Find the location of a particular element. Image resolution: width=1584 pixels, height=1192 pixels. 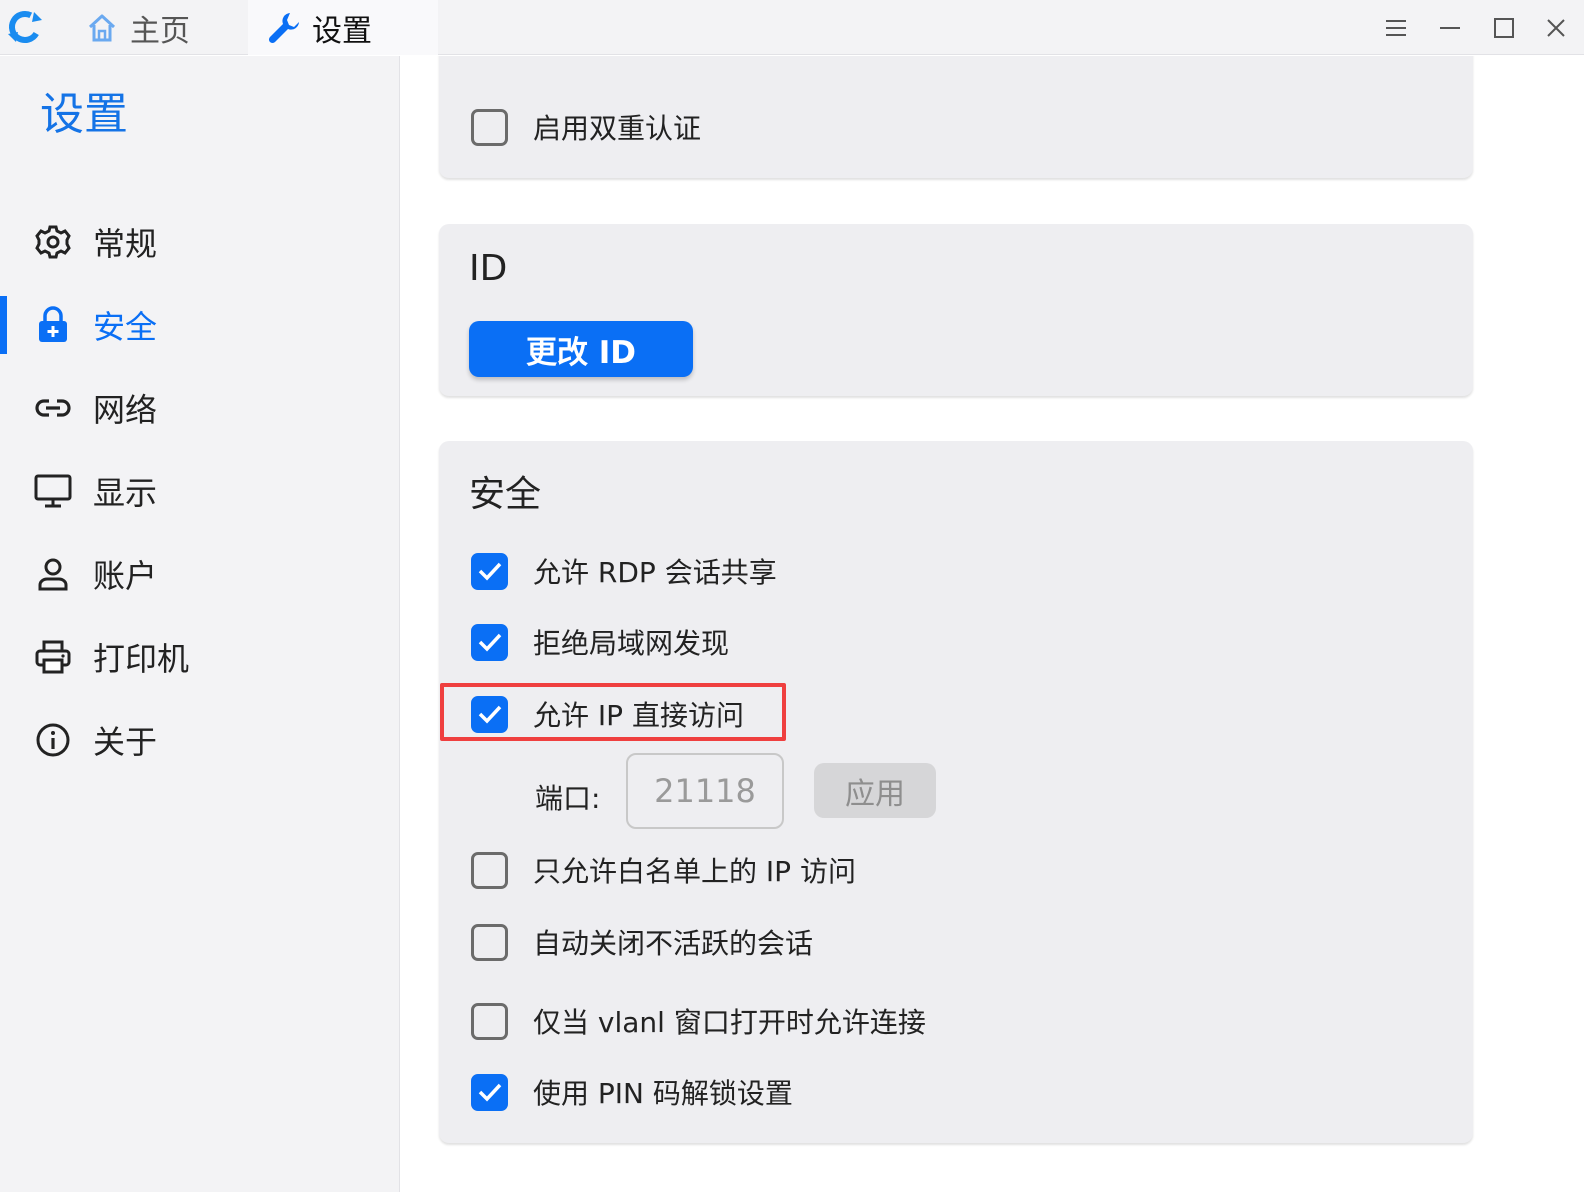

menu-icon is located at coordinates (1396, 28).